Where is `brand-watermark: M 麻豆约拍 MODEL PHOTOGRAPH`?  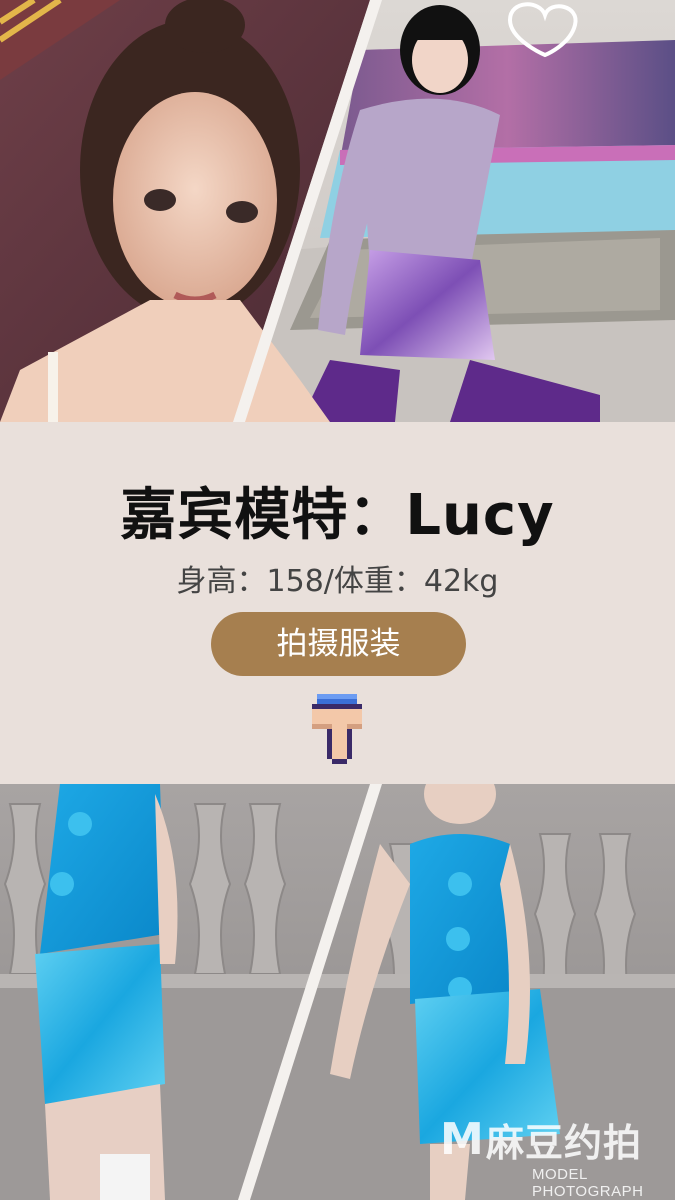
brand-watermark: M 麻豆约拍 MODEL PHOTOGRAPH is located at coordinates (557, 1156).